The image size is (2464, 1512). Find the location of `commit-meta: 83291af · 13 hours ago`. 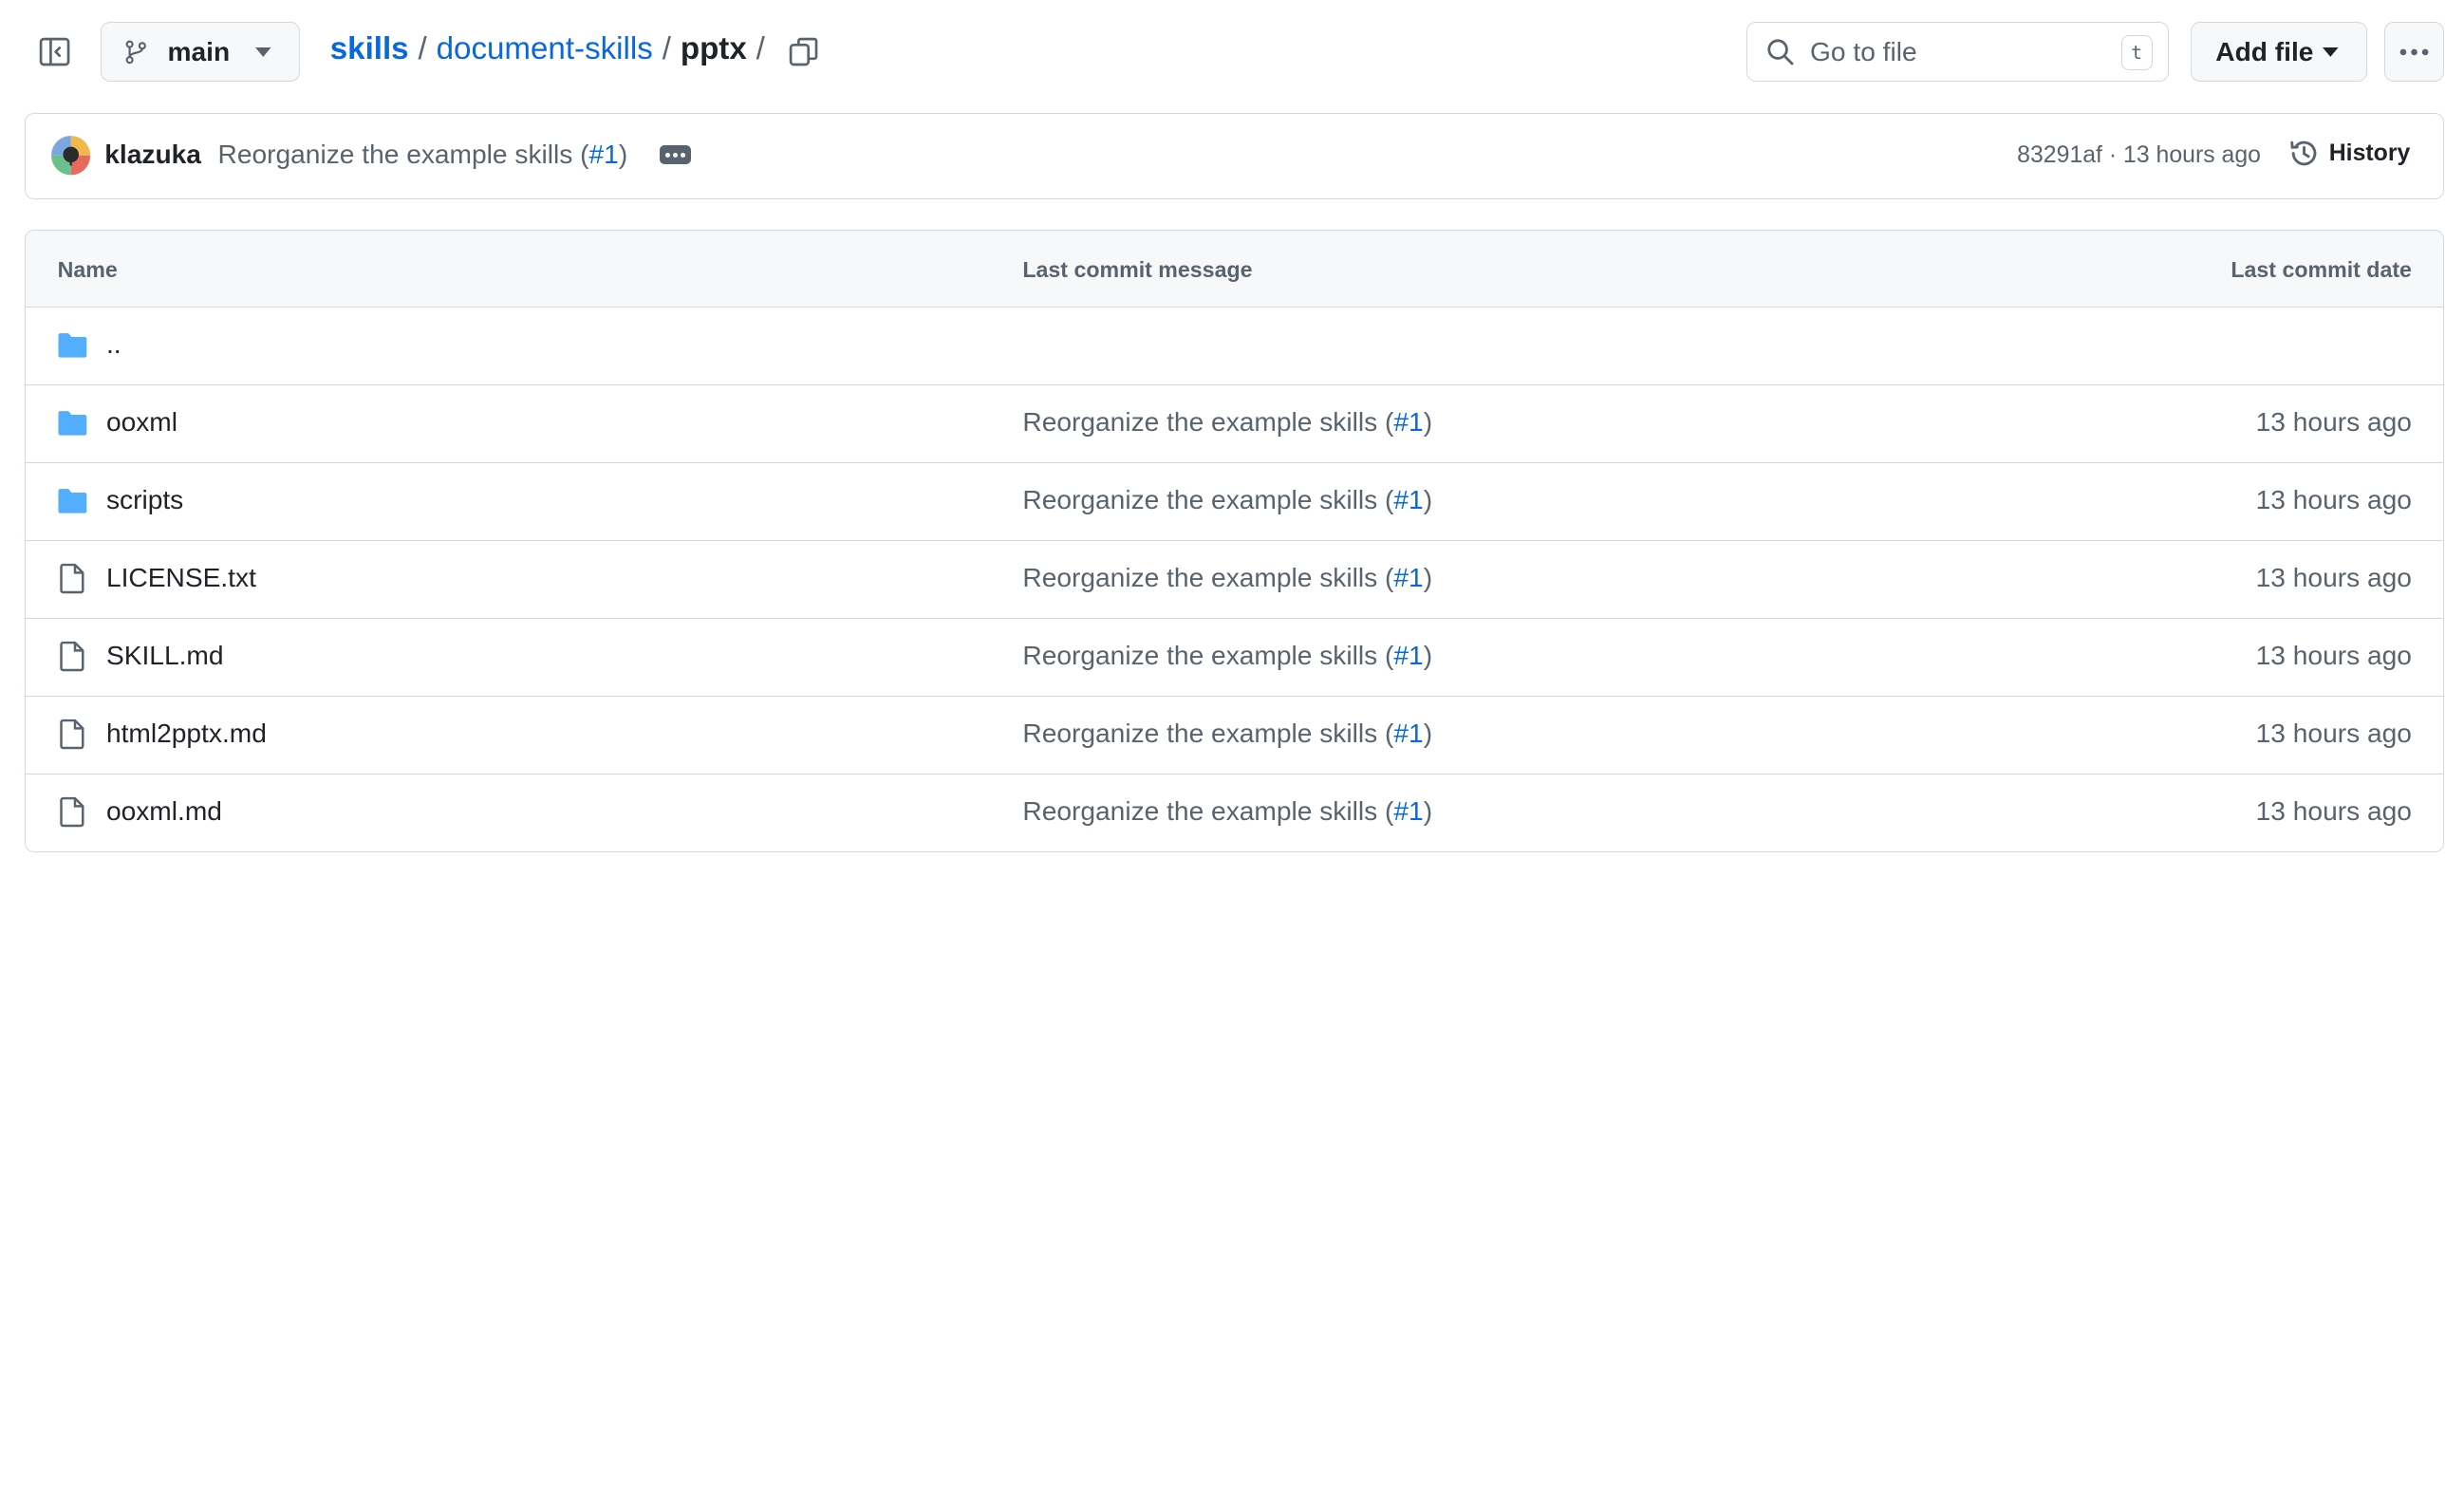

commit-meta: 83291af · 13 hours ago is located at coordinates (2139, 155).